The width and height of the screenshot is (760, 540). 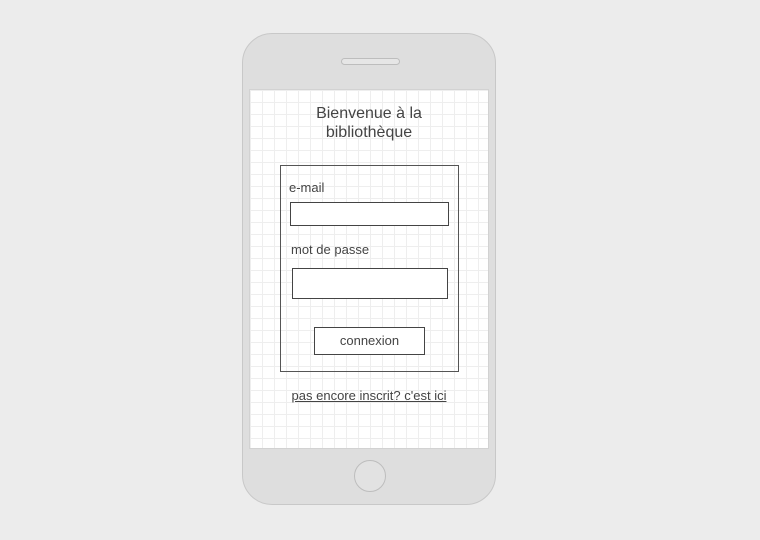 I want to click on login-form: e-mail mot de passe connexion, so click(x=369, y=268).